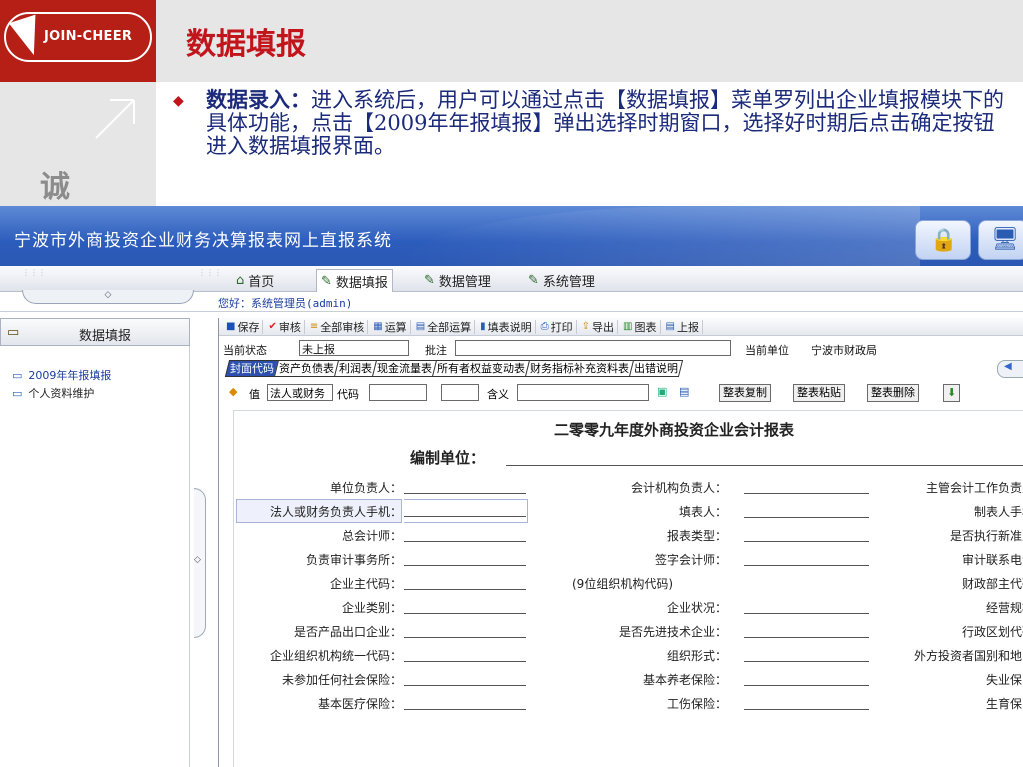 The width and height of the screenshot is (1023, 767). I want to click on tab-income: 利润表, so click(355, 368).